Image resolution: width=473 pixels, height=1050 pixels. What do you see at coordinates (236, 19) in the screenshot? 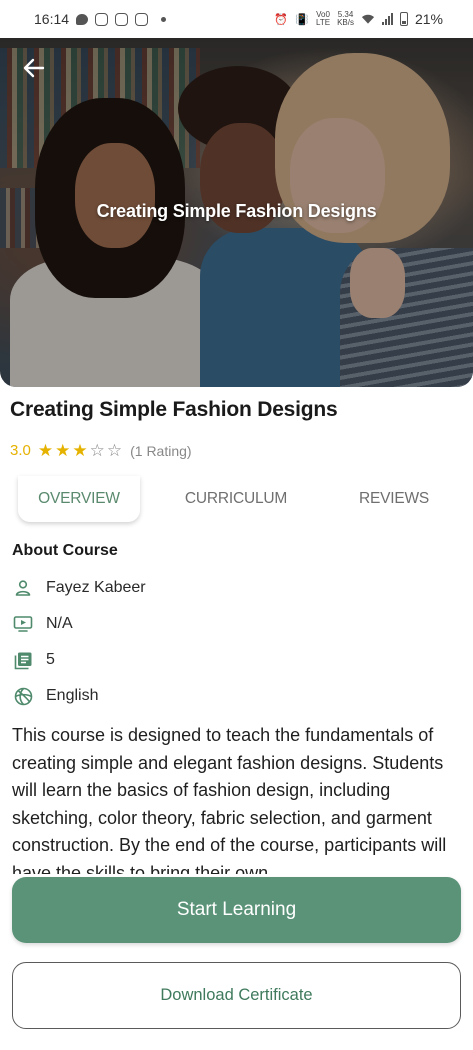
I see `status-bar: 16:14 ⏰ 📳 Vo0 LTE 5.34 KB/s 21%` at bounding box center [236, 19].